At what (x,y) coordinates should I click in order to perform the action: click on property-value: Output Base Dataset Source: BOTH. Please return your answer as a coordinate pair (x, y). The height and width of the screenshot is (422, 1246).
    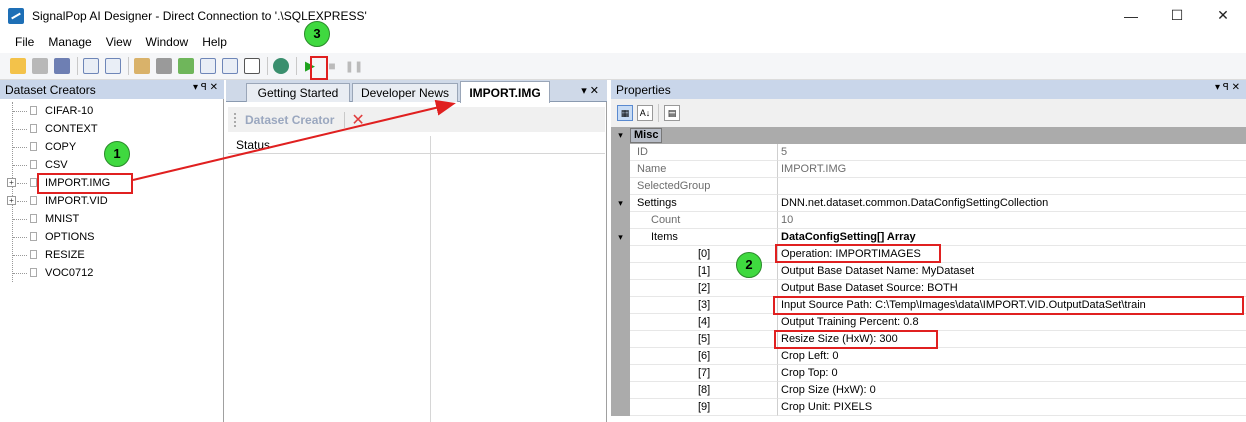
    Looking at the image, I should click on (1012, 288).